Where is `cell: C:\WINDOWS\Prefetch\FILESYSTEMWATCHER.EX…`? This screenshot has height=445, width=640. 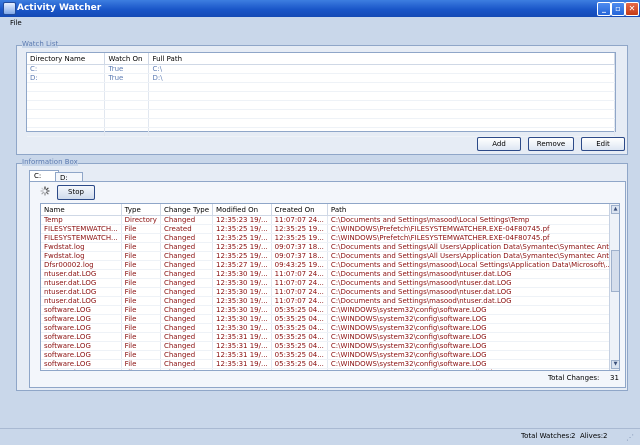 cell: C:\WINDOWS\Prefetch\FILESYSTEMWATCHER.EX… is located at coordinates (473, 238).